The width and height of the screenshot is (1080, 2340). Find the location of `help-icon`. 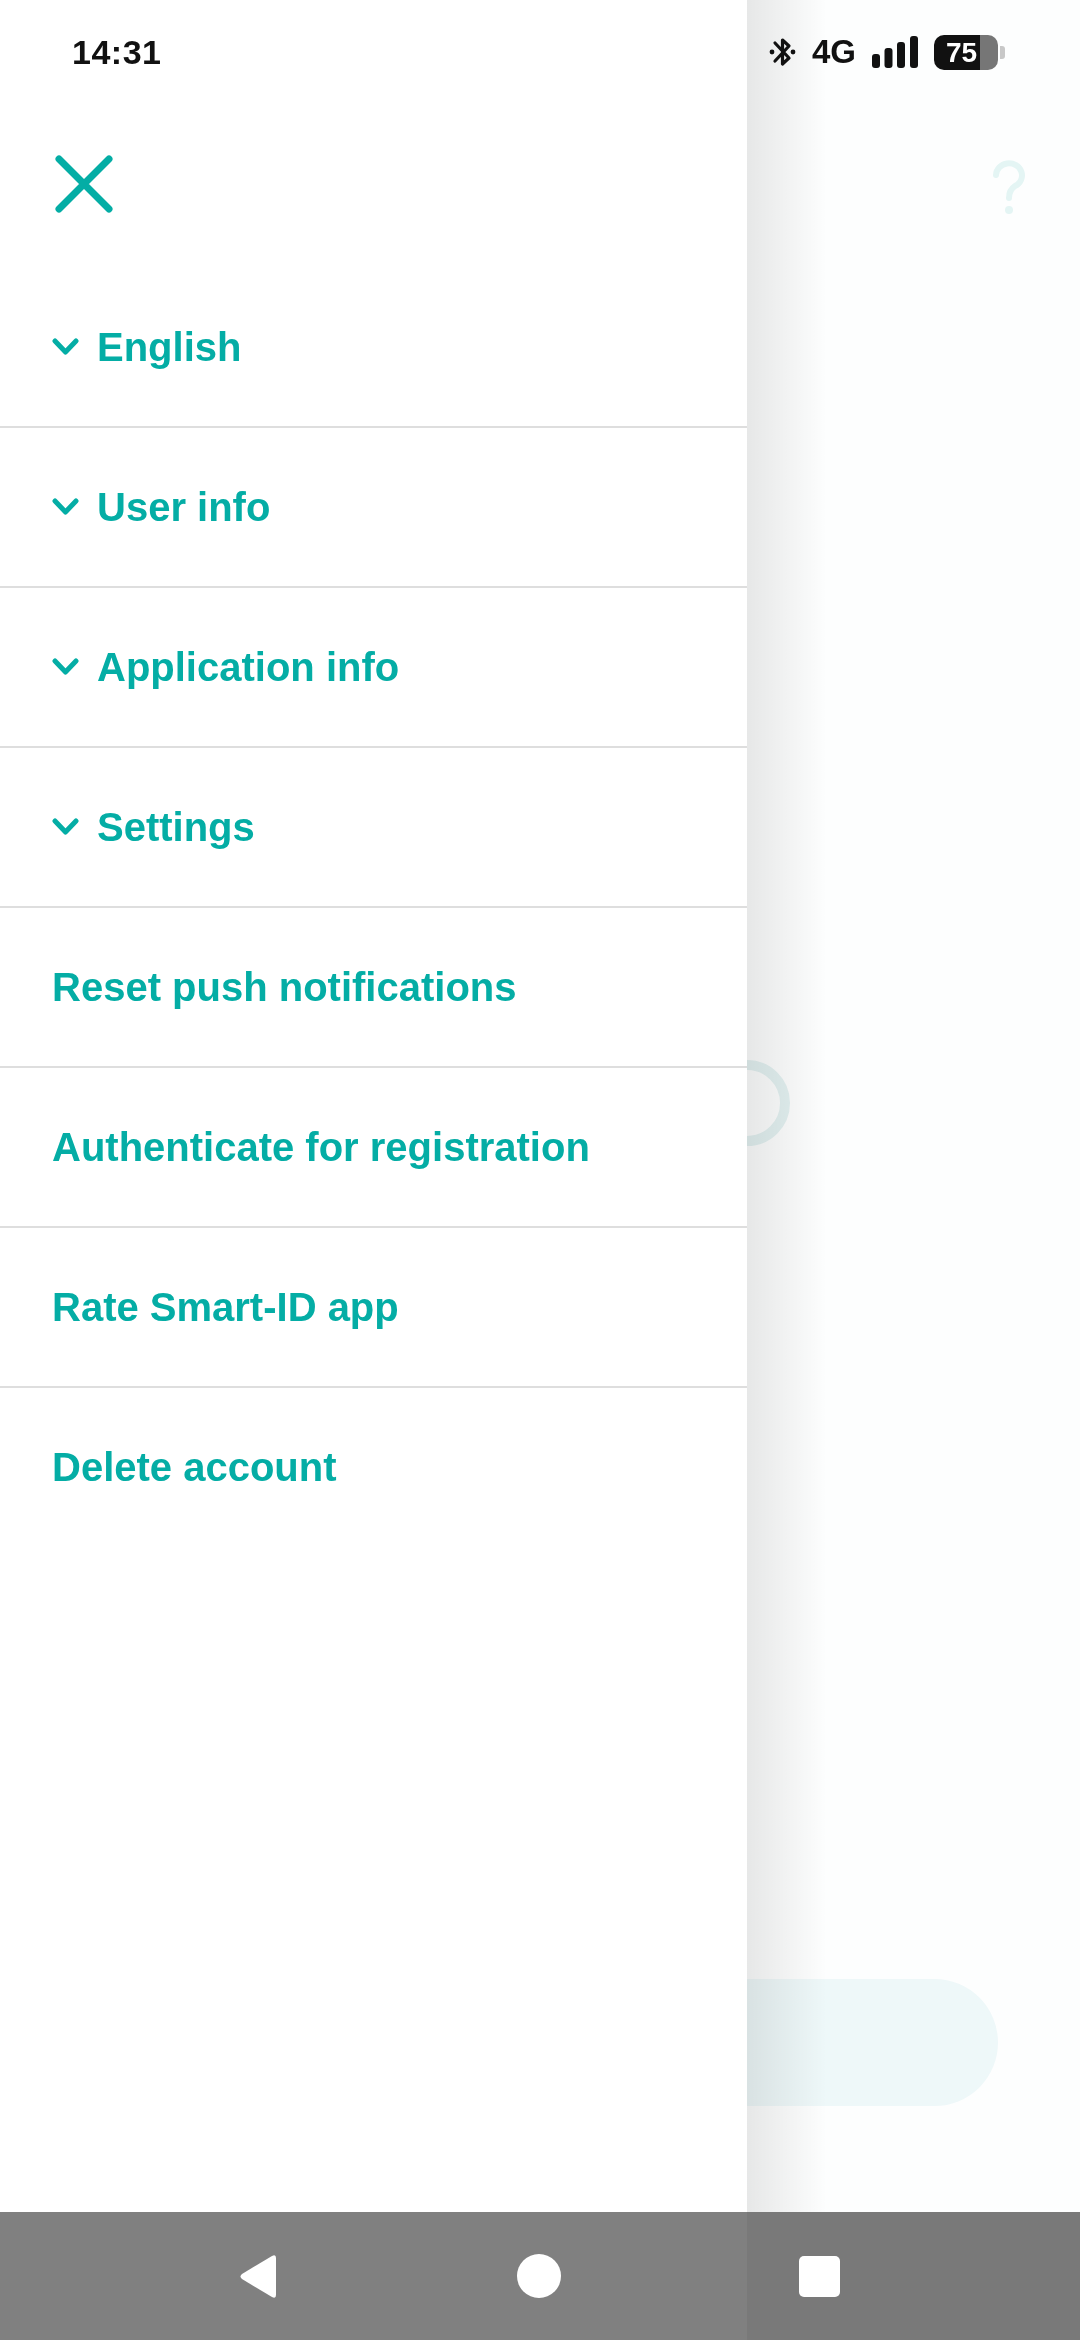

help-icon is located at coordinates (1009, 187).